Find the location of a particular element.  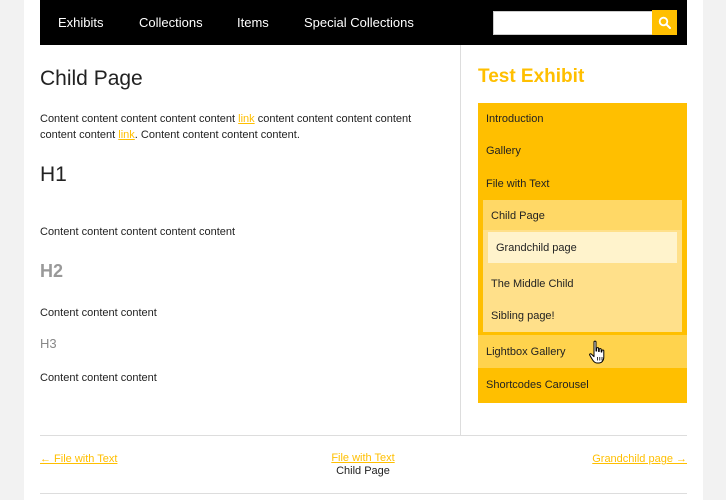

search-icon is located at coordinates (664, 22).